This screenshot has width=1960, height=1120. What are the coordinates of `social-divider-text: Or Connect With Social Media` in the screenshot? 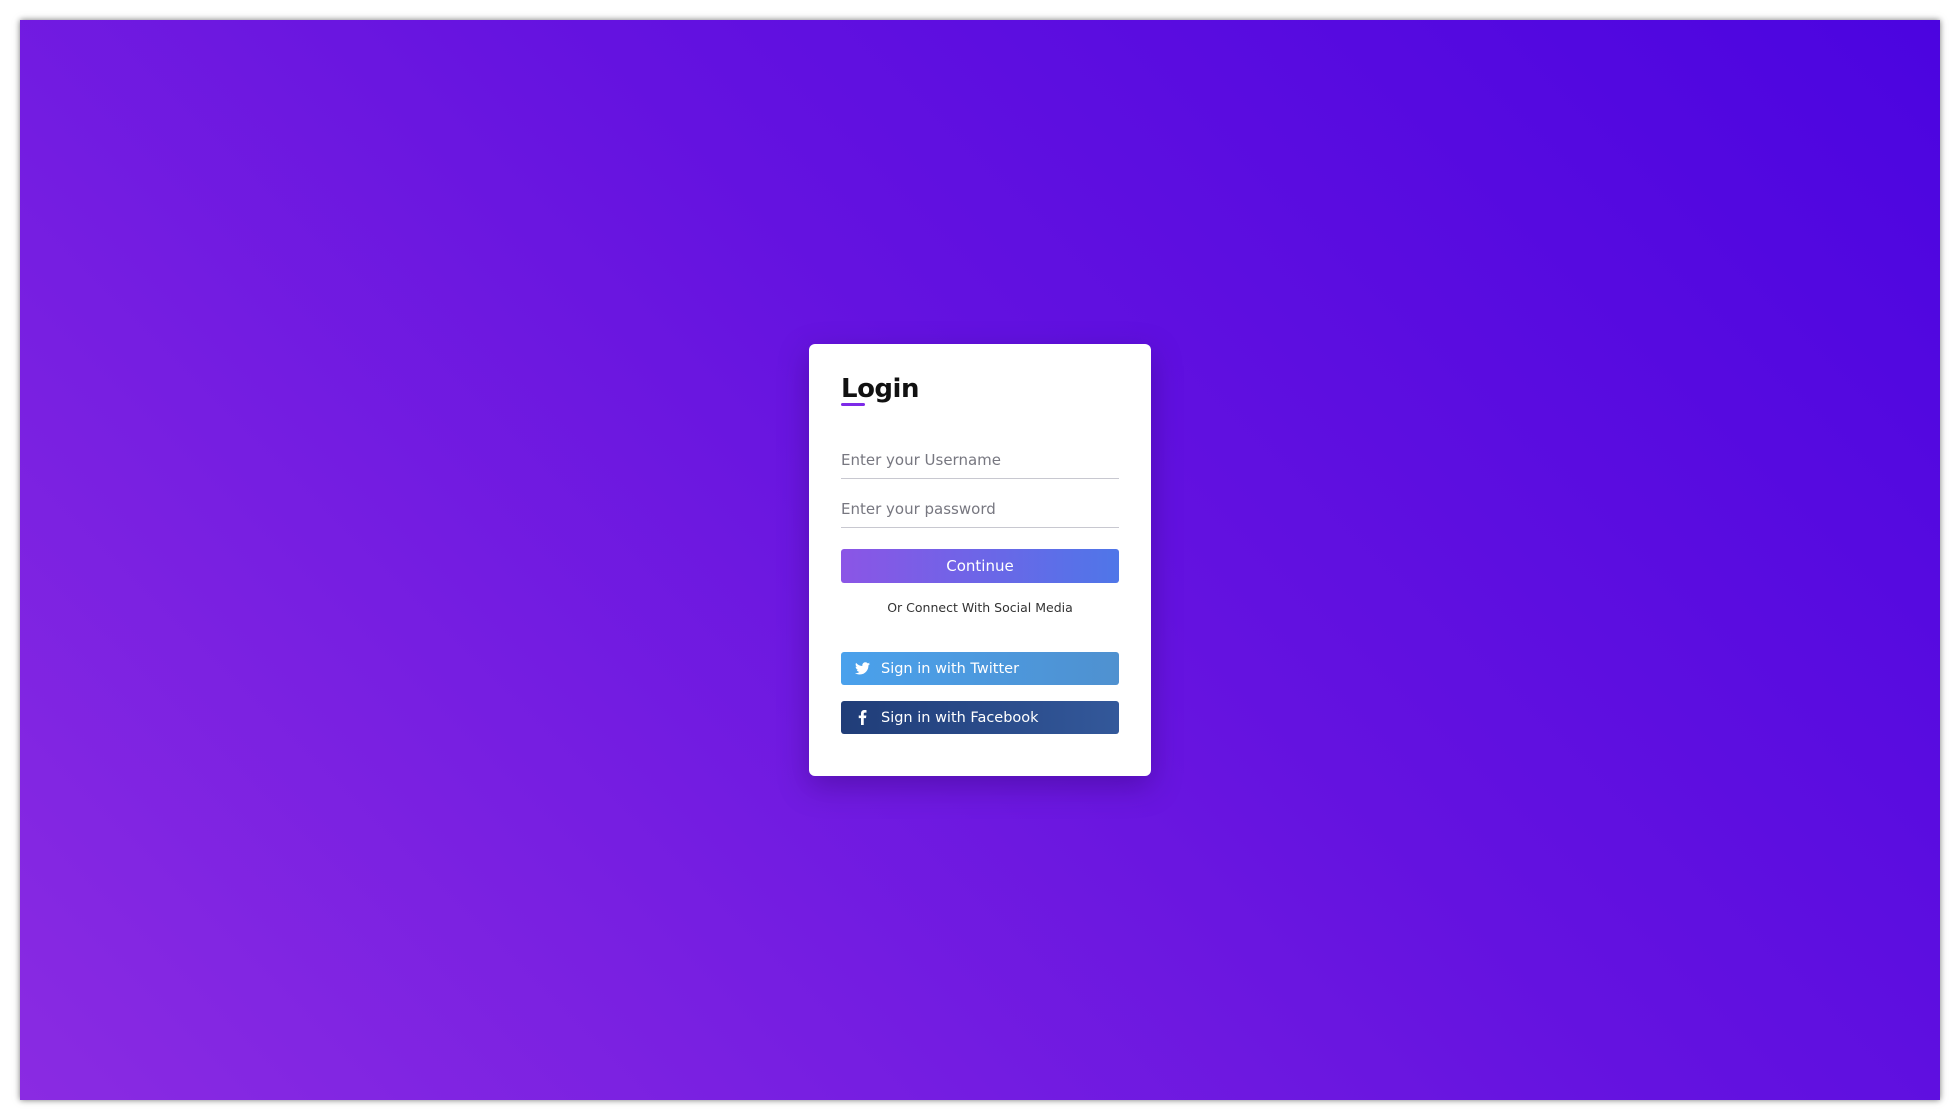 It's located at (980, 607).